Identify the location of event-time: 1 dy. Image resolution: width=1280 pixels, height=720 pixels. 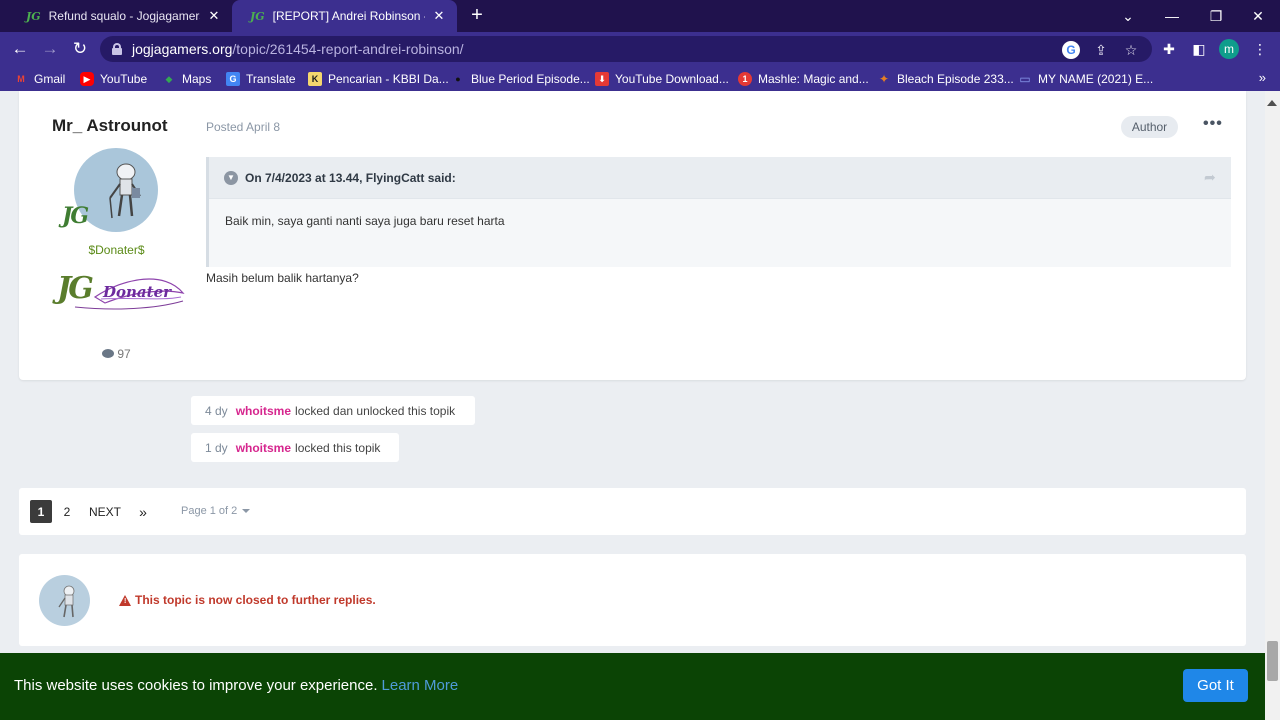
(216, 448).